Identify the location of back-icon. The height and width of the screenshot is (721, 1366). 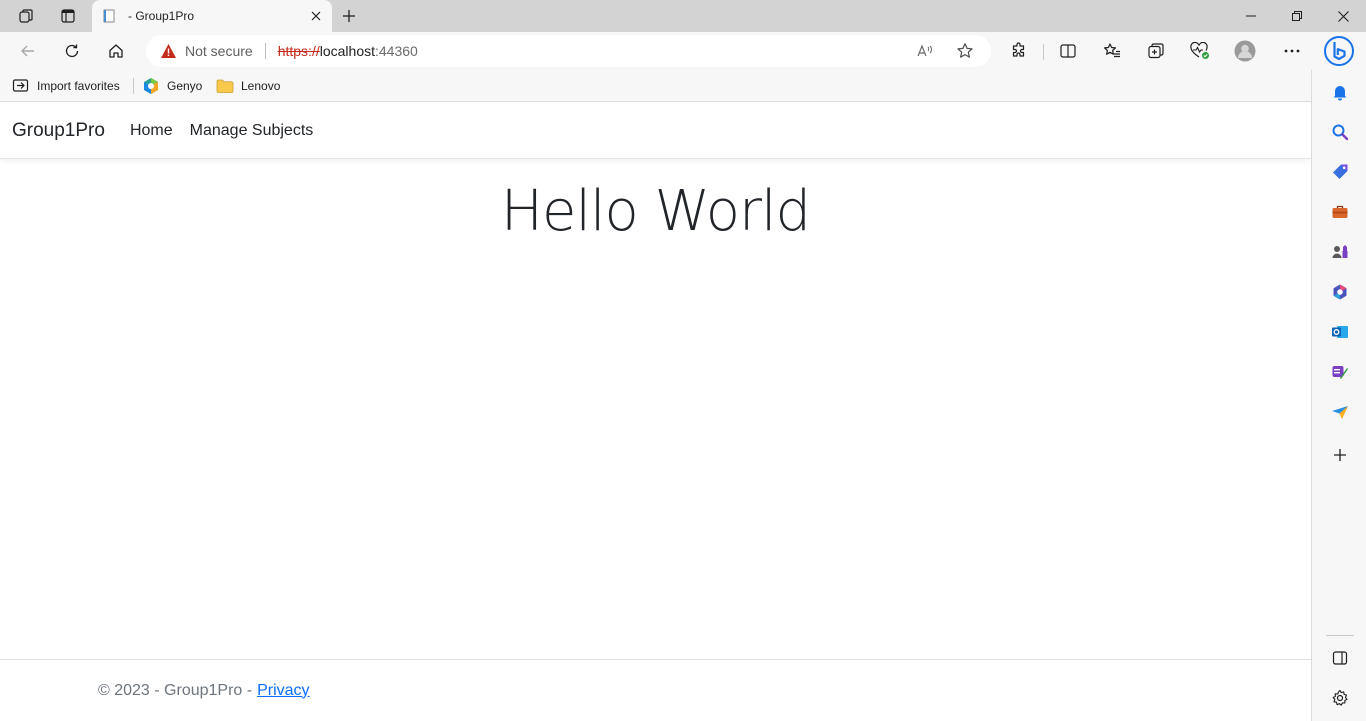
(28, 51).